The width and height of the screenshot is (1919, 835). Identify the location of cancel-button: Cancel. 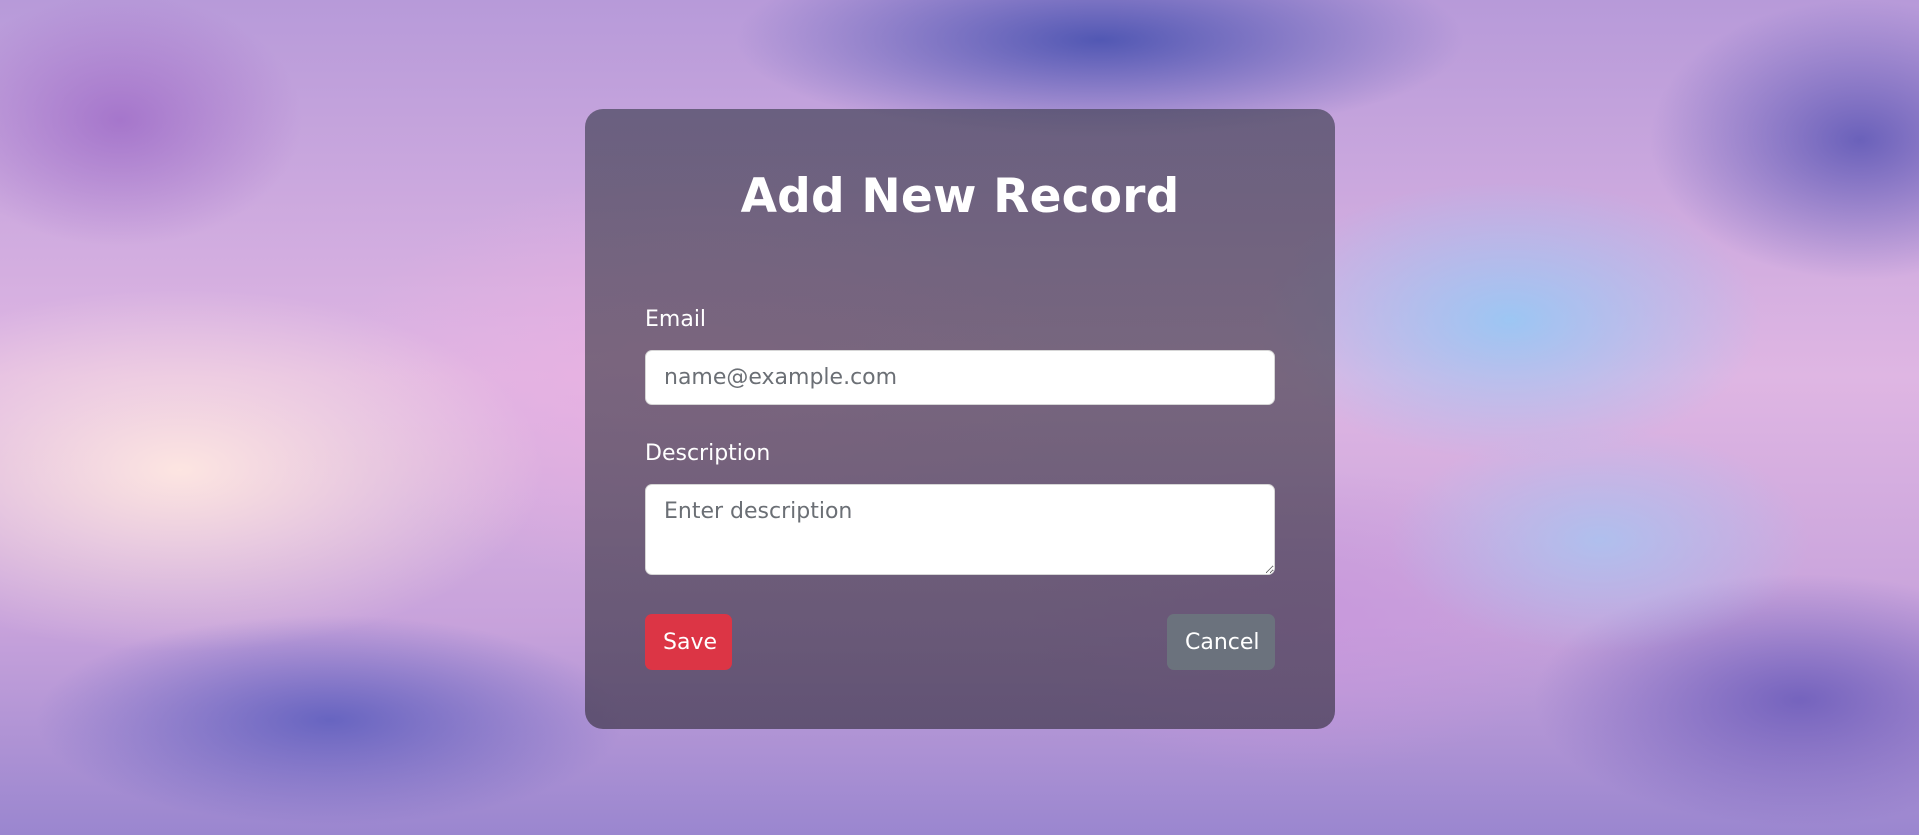
(1221, 642).